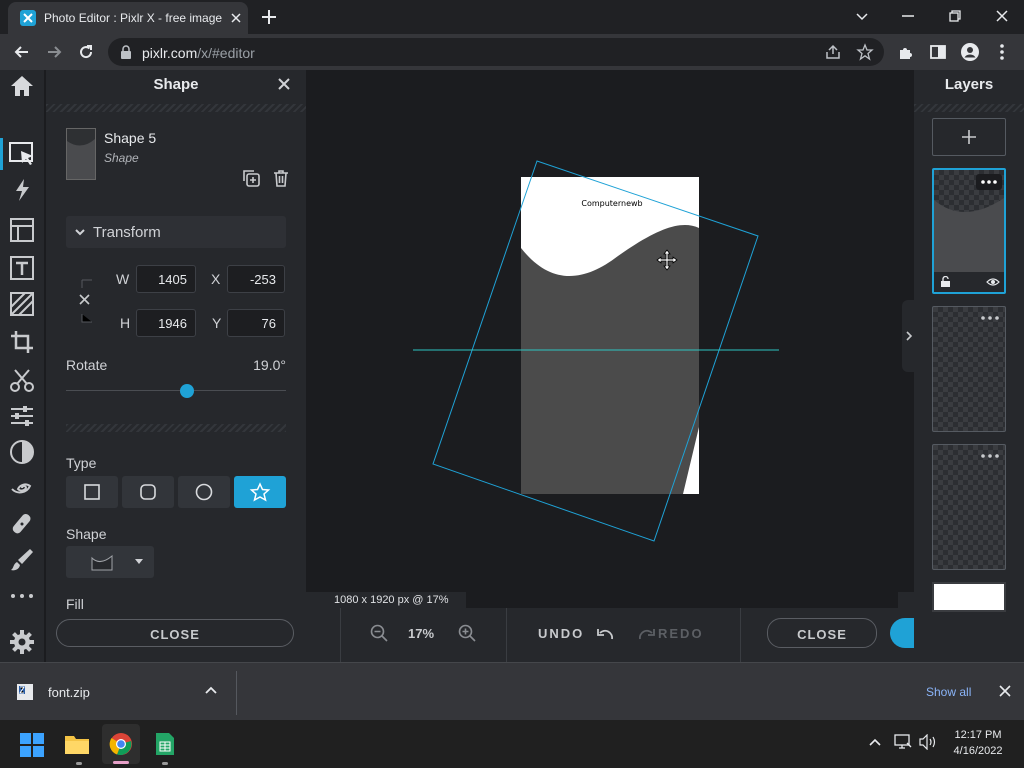 The width and height of the screenshot is (1024, 768). What do you see at coordinates (22, 416) in the screenshot?
I see `adjust-tool-icon` at bounding box center [22, 416].